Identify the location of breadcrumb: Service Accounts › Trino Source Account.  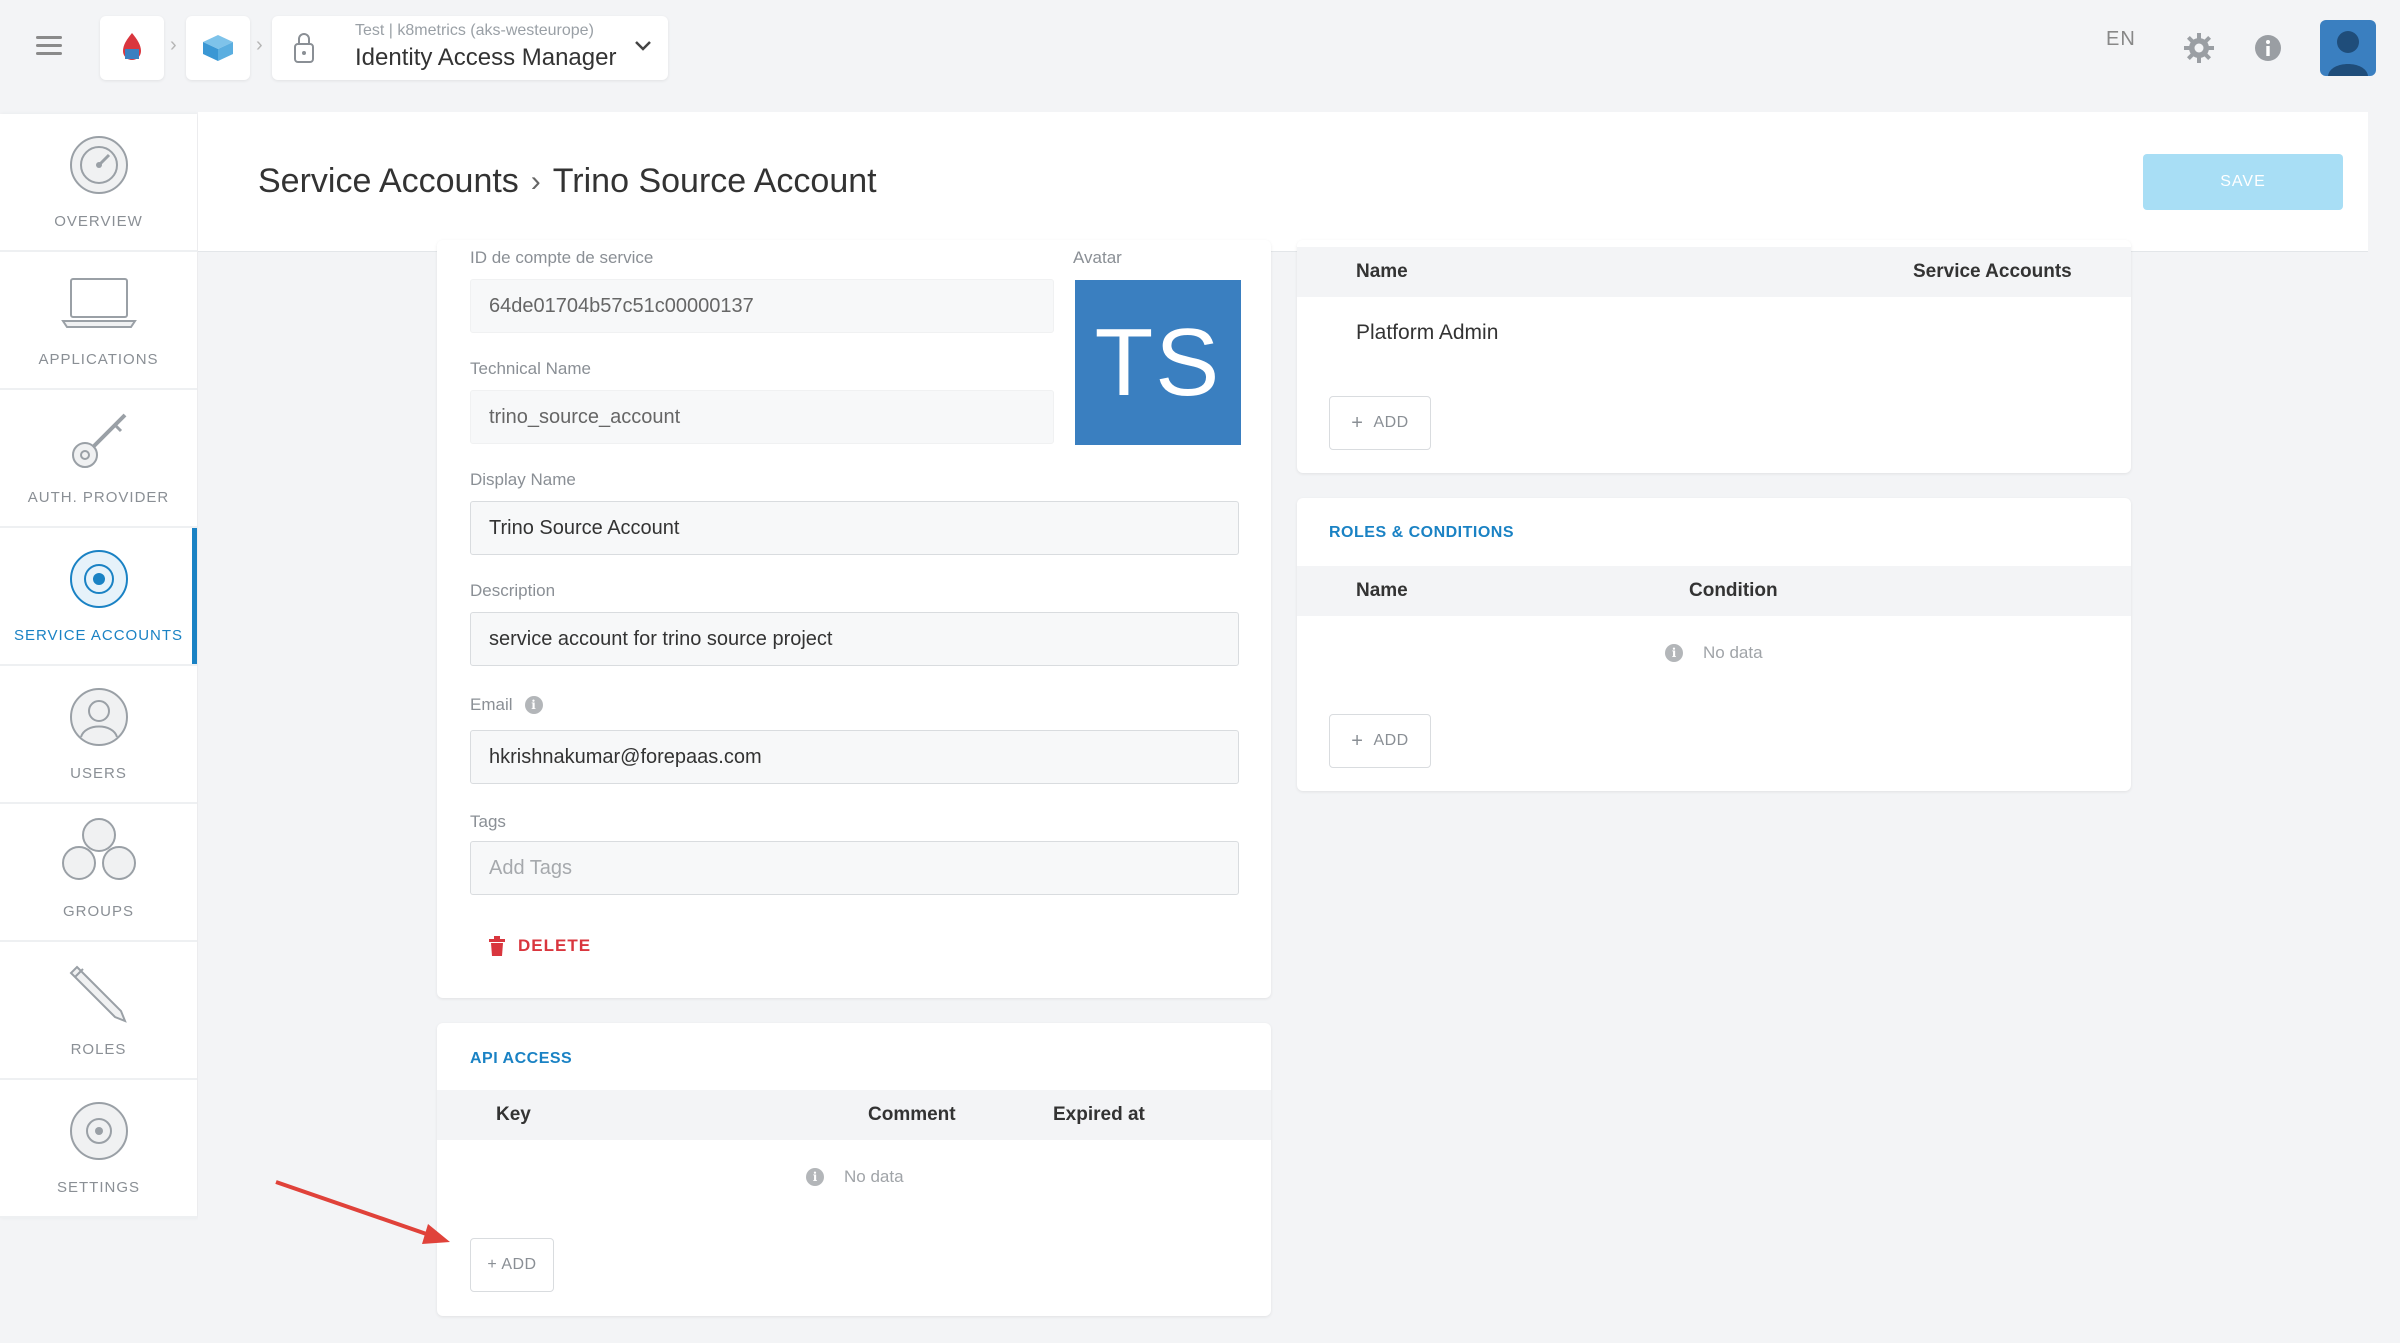
(567, 181).